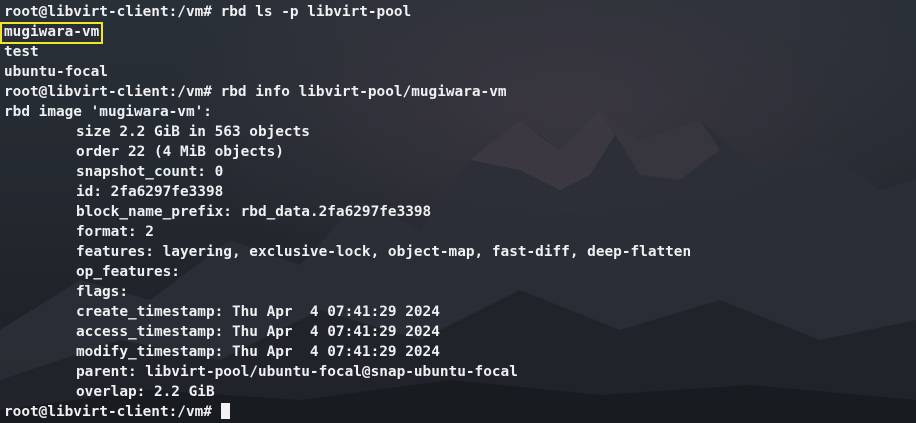  Describe the element at coordinates (115, 232) in the screenshot. I see `info-line: format: 2` at that location.